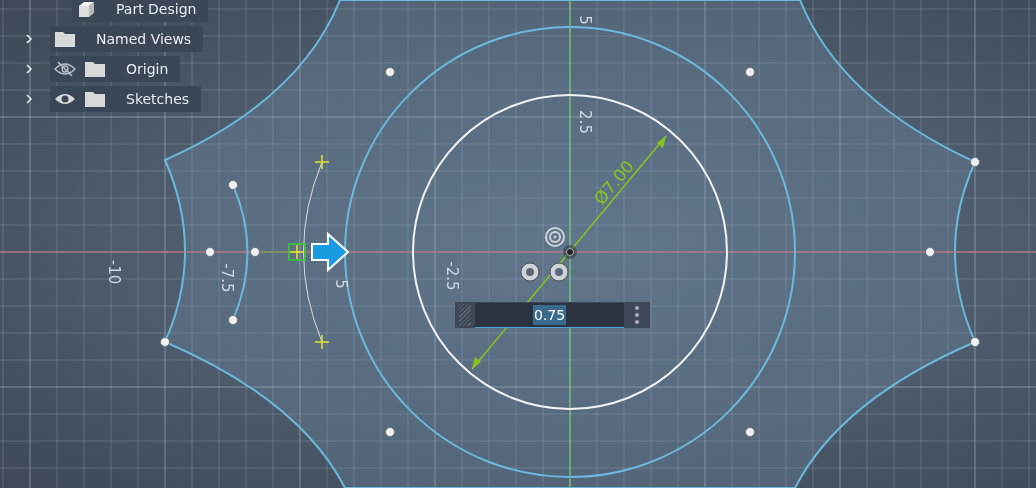 This screenshot has width=1036, height=488. I want to click on direction-arrow-icon, so click(330, 252).